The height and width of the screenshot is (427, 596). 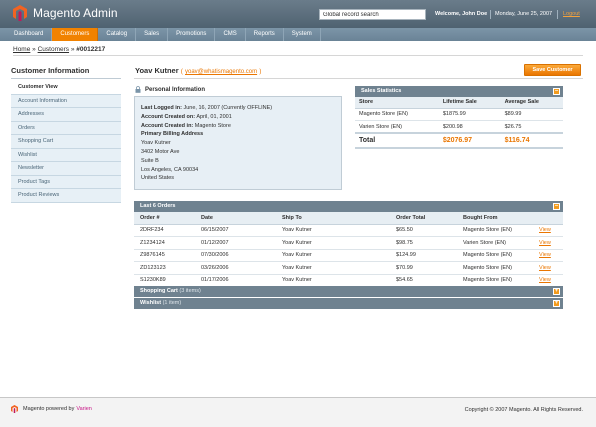 What do you see at coordinates (531, 127) in the screenshot?
I see `average-sale-cell: $26.75` at bounding box center [531, 127].